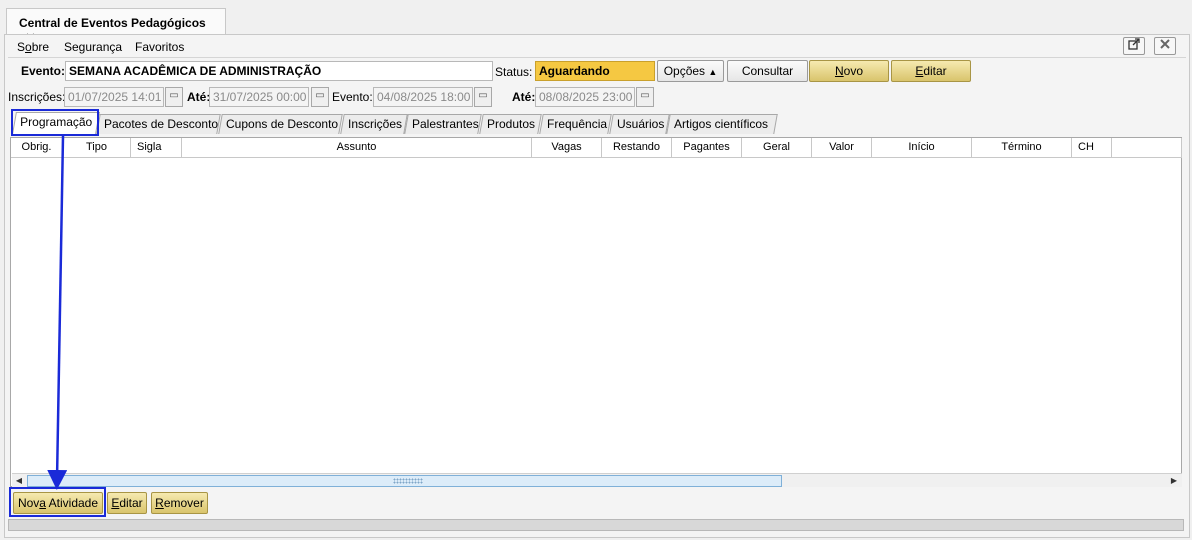 The width and height of the screenshot is (1192, 540). Describe the element at coordinates (524, 97) in the screenshot. I see `ate-label-2: Até:` at that location.